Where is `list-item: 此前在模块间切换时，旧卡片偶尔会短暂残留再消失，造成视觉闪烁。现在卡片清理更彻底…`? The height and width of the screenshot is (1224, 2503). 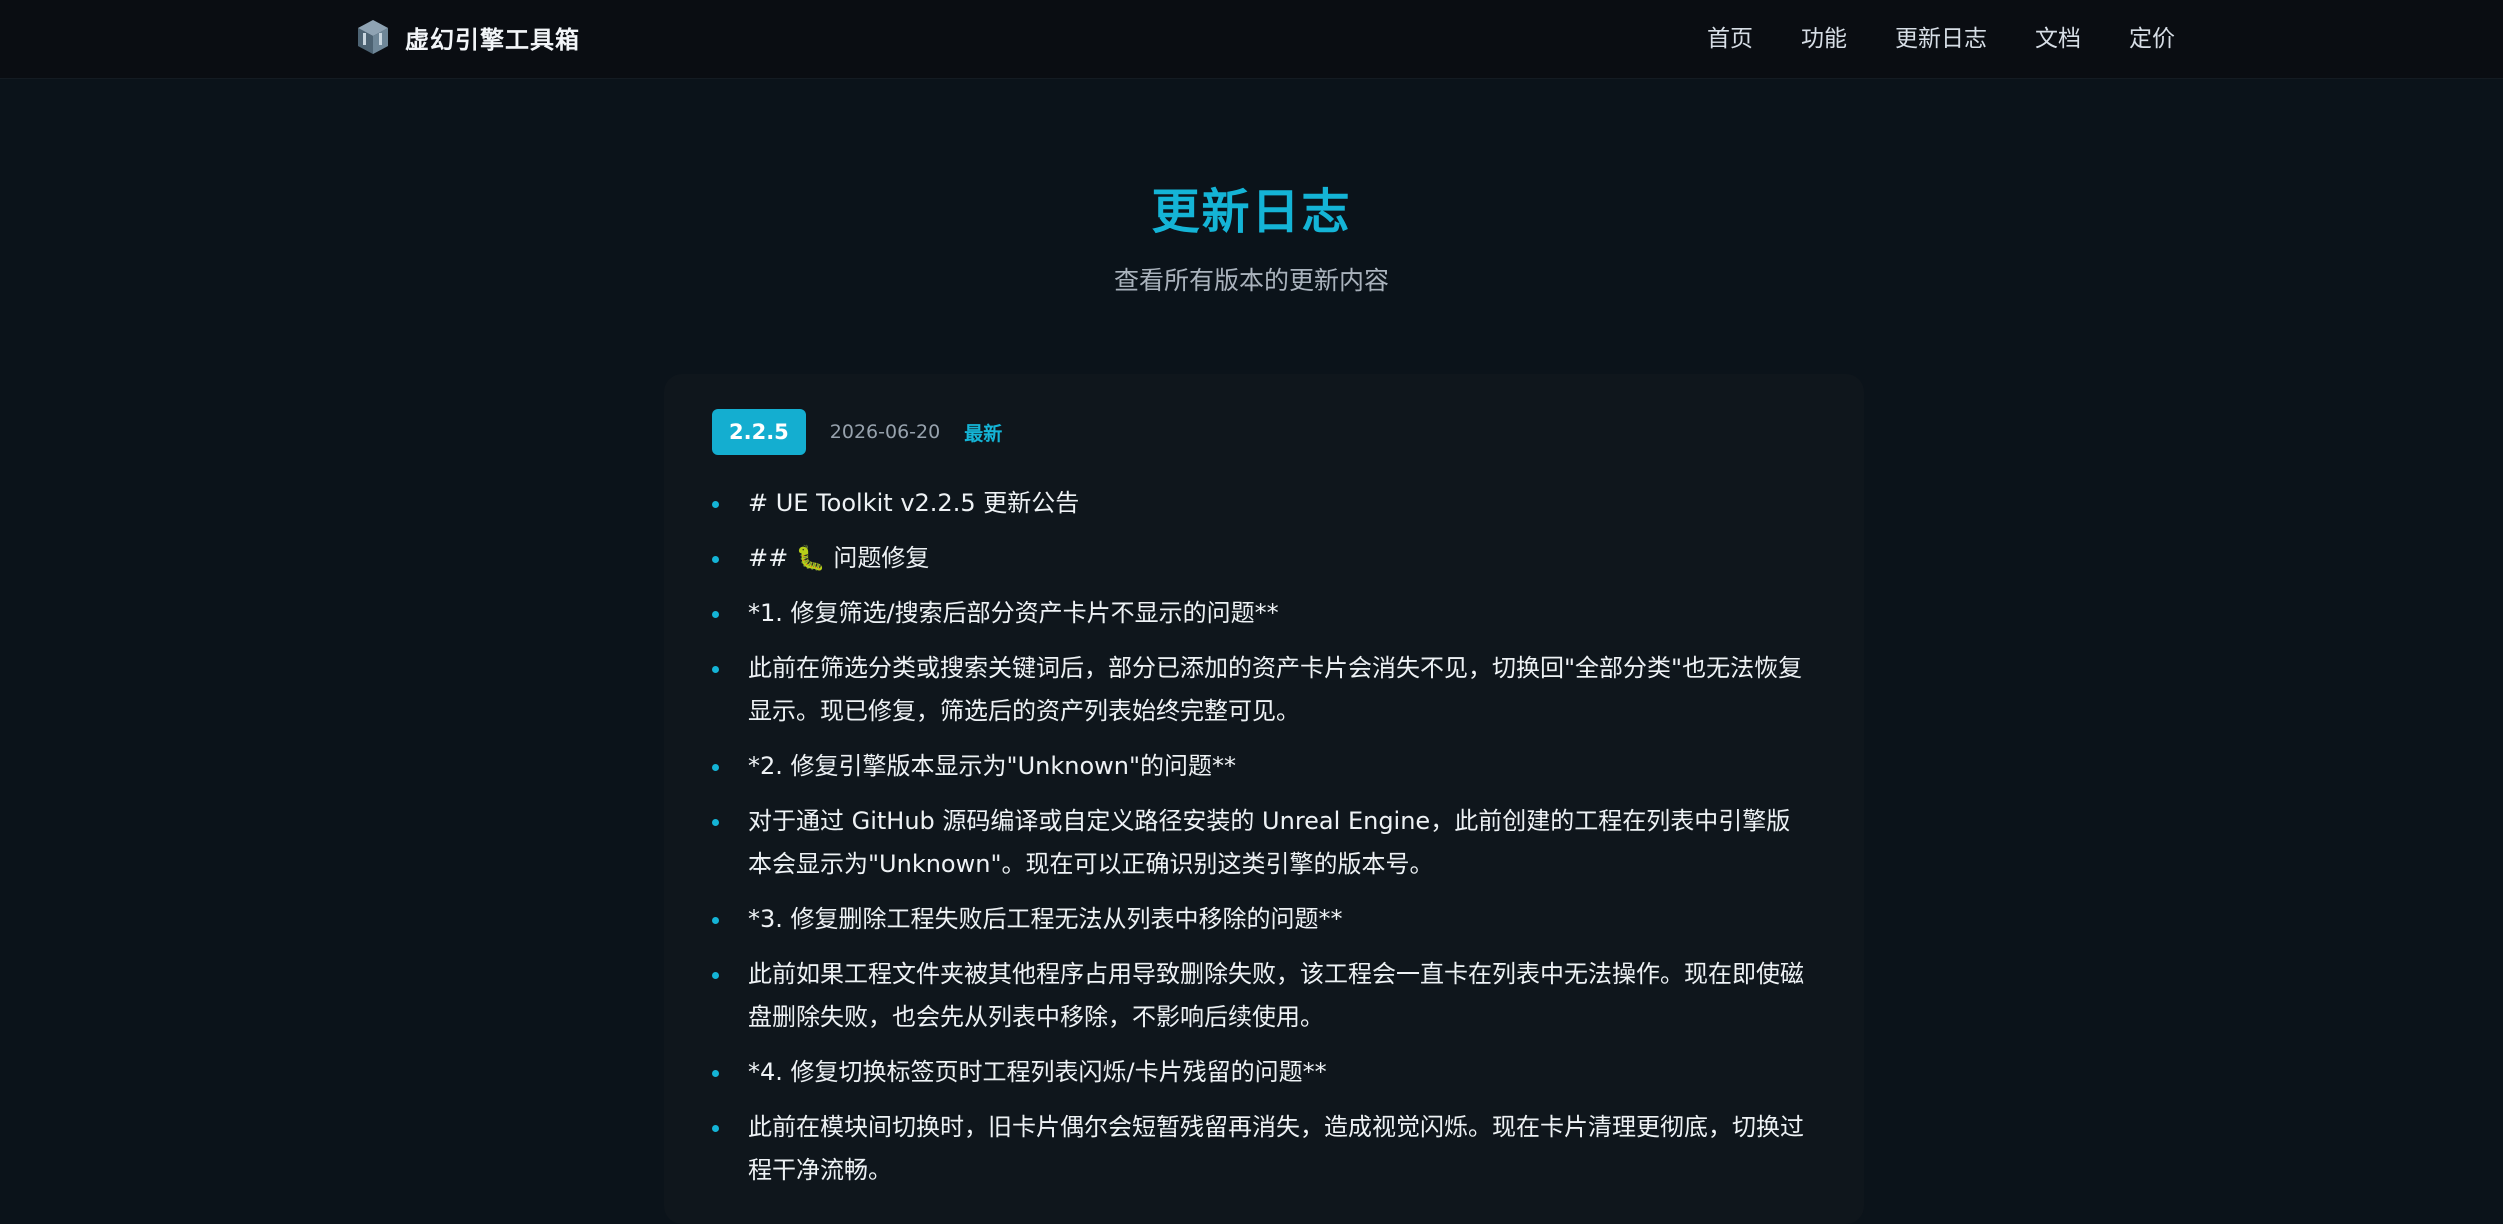 list-item: 此前在模块间切换时，旧卡片偶尔会短暂残留再消失，造成视觉闪烁。现在卡片清理更彻底… is located at coordinates (1262, 1149).